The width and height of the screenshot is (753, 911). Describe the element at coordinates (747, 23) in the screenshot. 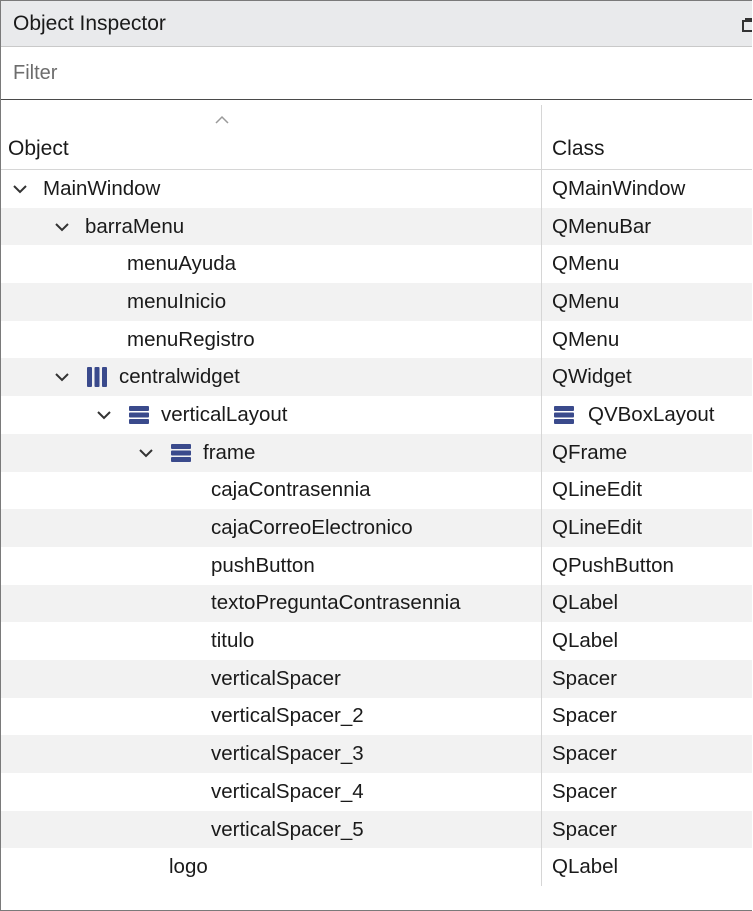

I see `float-panel-icon` at that location.